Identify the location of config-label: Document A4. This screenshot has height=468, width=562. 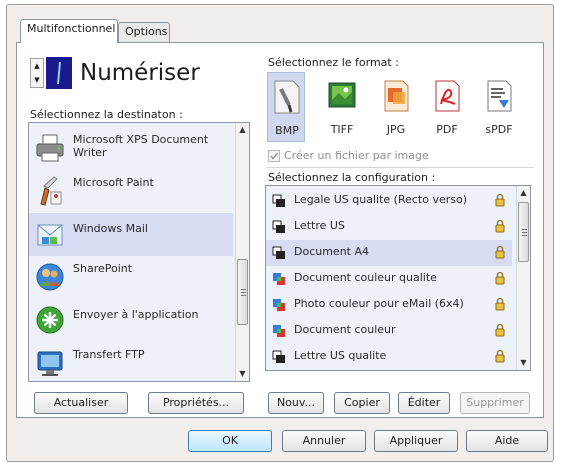
(332, 251).